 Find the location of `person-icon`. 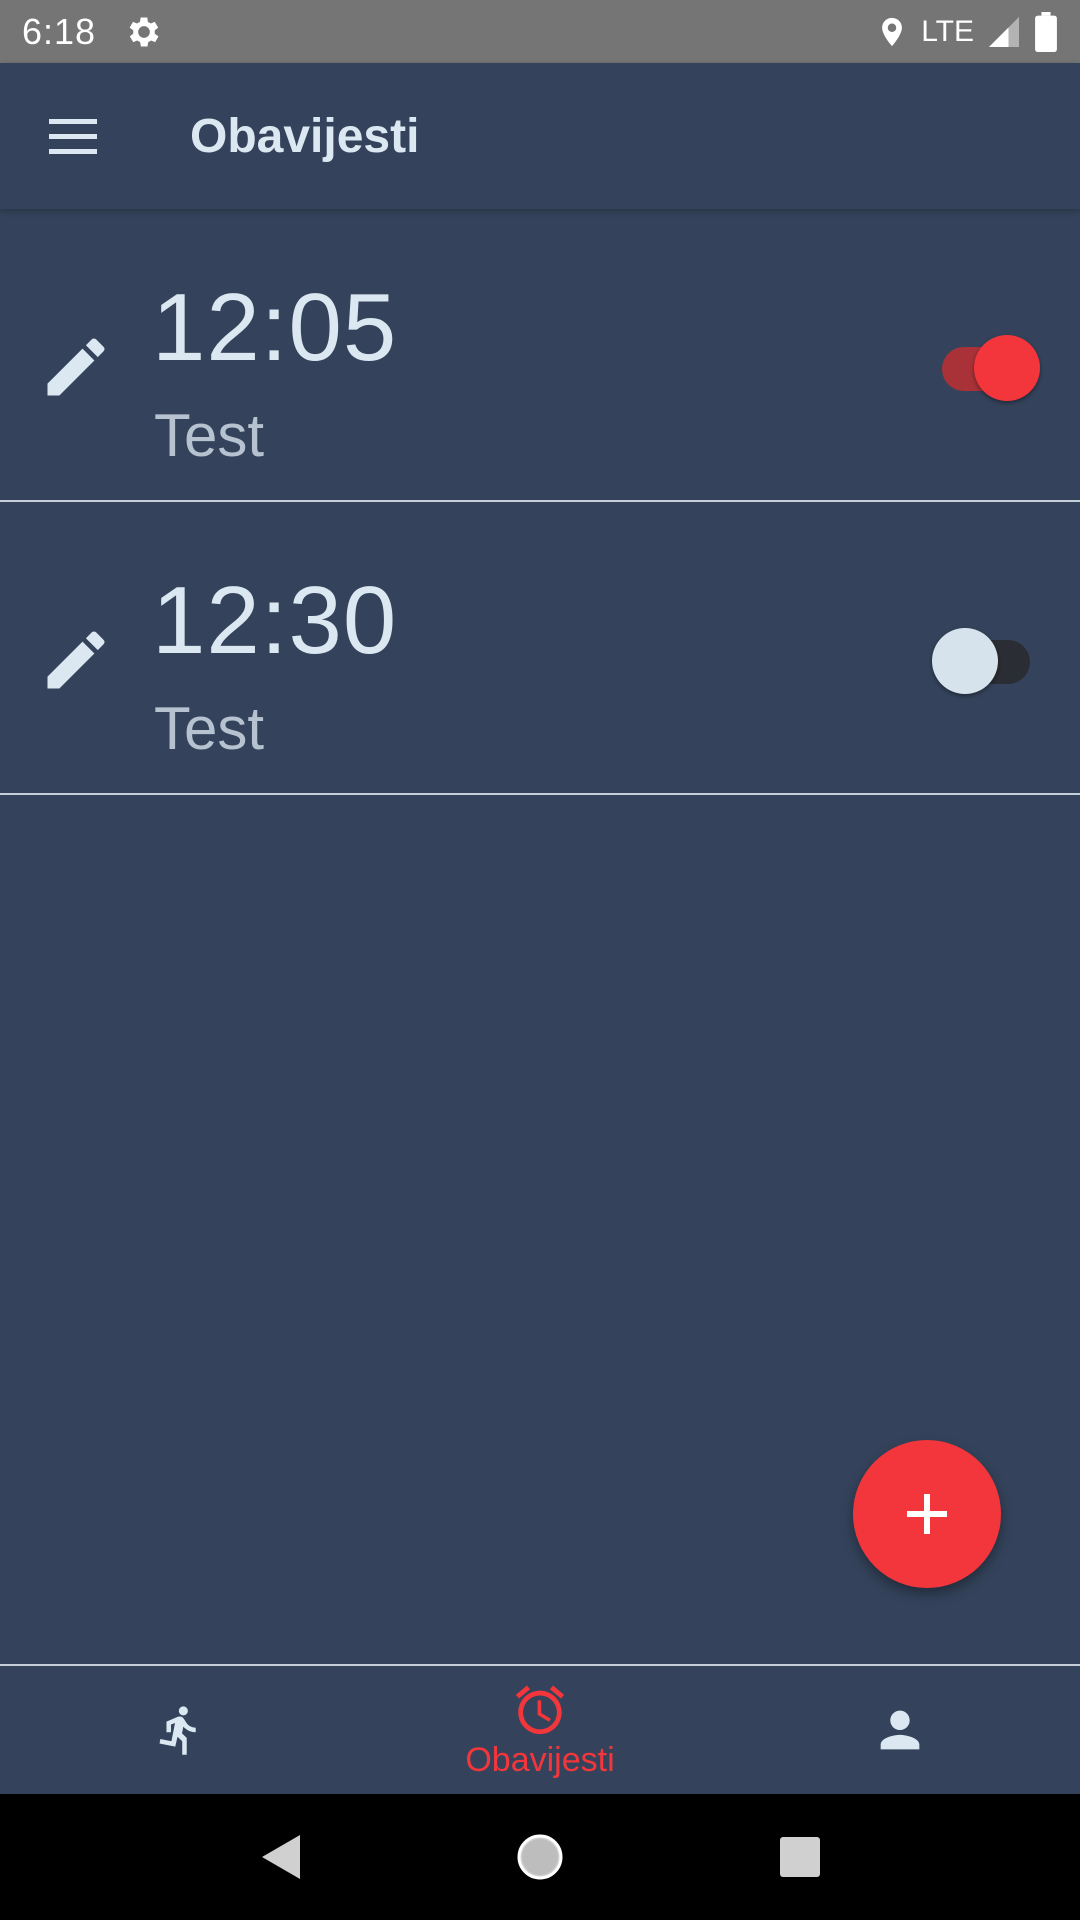

person-icon is located at coordinates (900, 1730).